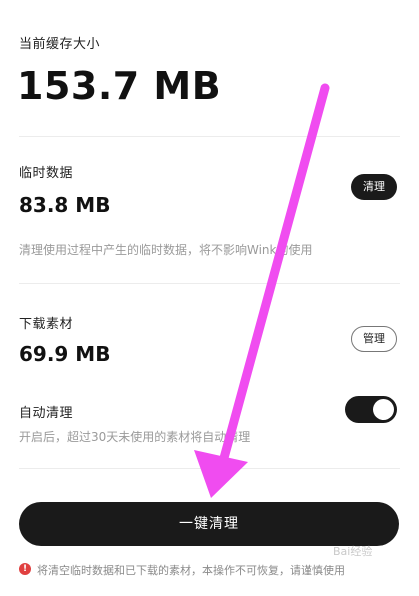 Image resolution: width=419 pixels, height=596 pixels. Describe the element at coordinates (166, 250) in the screenshot. I see `temp-data-description: 清理使用过程中产生的临时数据，将不影响Wink的使用` at that location.